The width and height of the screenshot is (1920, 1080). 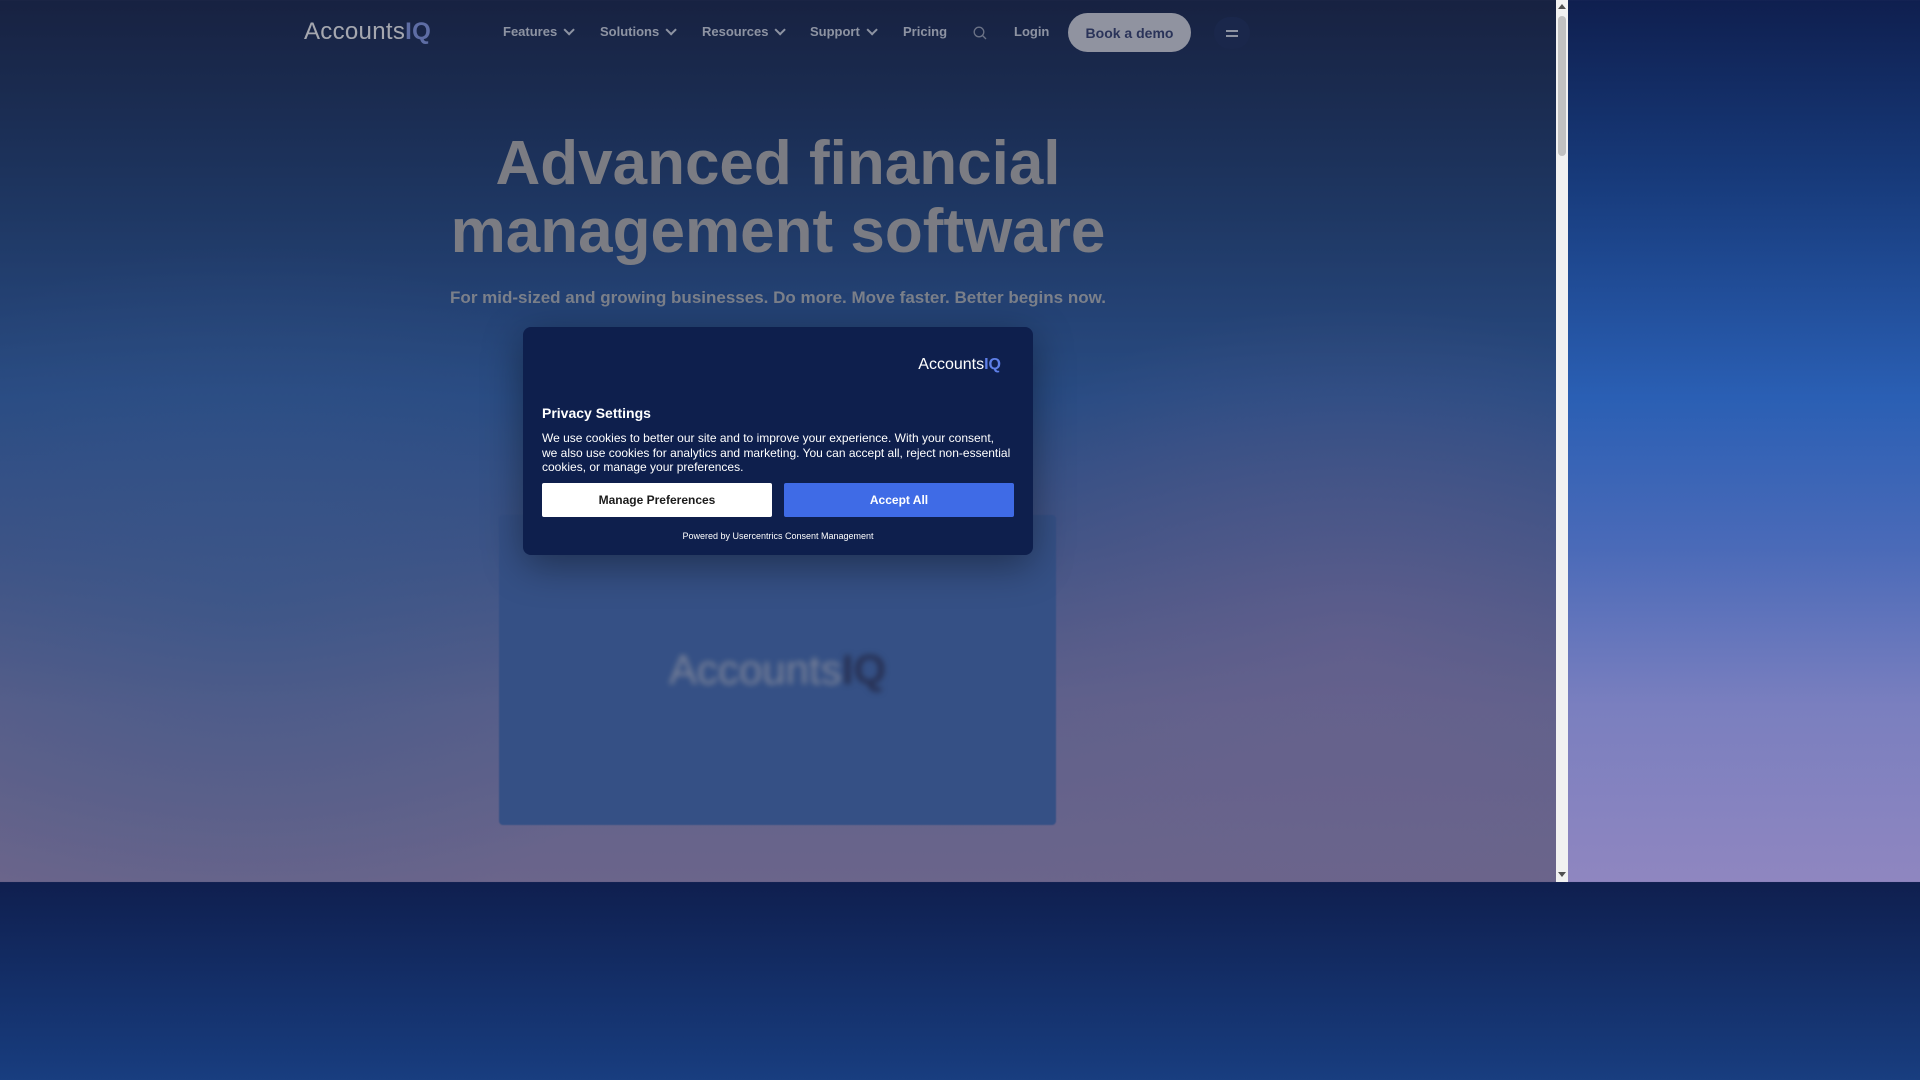 What do you see at coordinates (951, 364) in the screenshot?
I see `consent-logo-text: Accounts` at bounding box center [951, 364].